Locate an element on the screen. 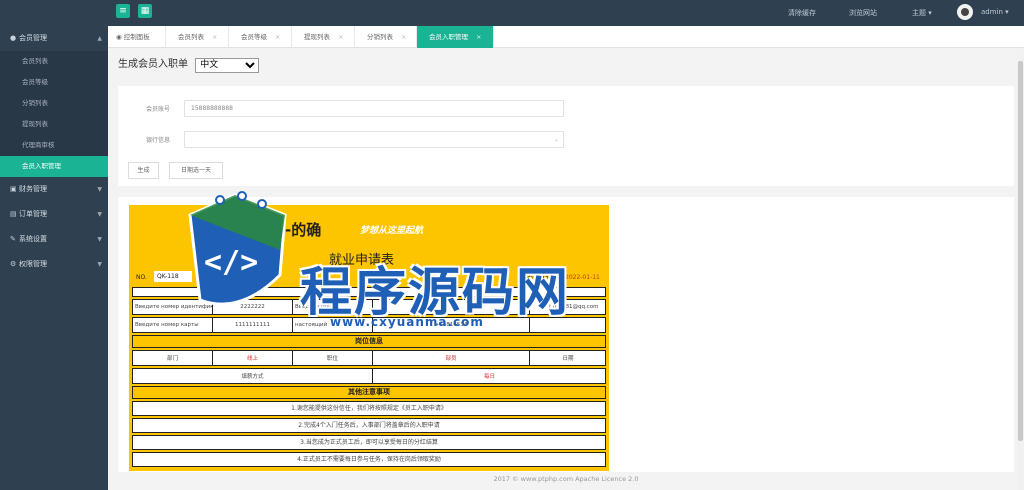 The height and width of the screenshot is (490, 1024). table-cell: 线上 is located at coordinates (253, 358).